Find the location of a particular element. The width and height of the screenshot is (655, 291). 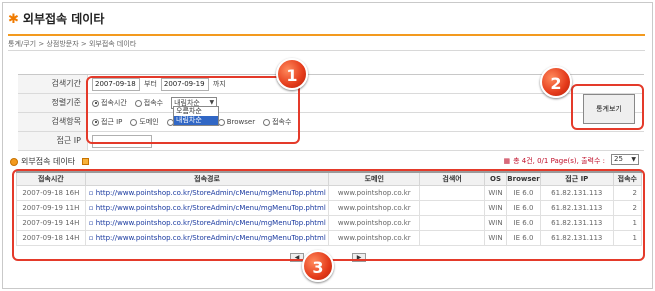

help-icon is located at coordinates (86, 161).